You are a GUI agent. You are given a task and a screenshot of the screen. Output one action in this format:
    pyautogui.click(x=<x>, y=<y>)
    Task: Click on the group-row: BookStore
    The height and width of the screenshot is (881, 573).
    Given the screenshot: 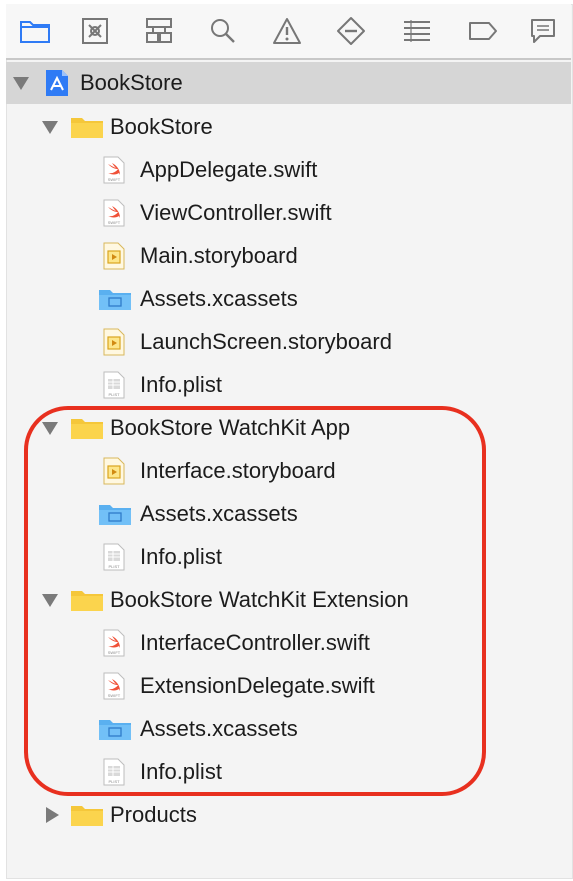 What is the action you would take?
    pyautogui.click(x=286, y=127)
    